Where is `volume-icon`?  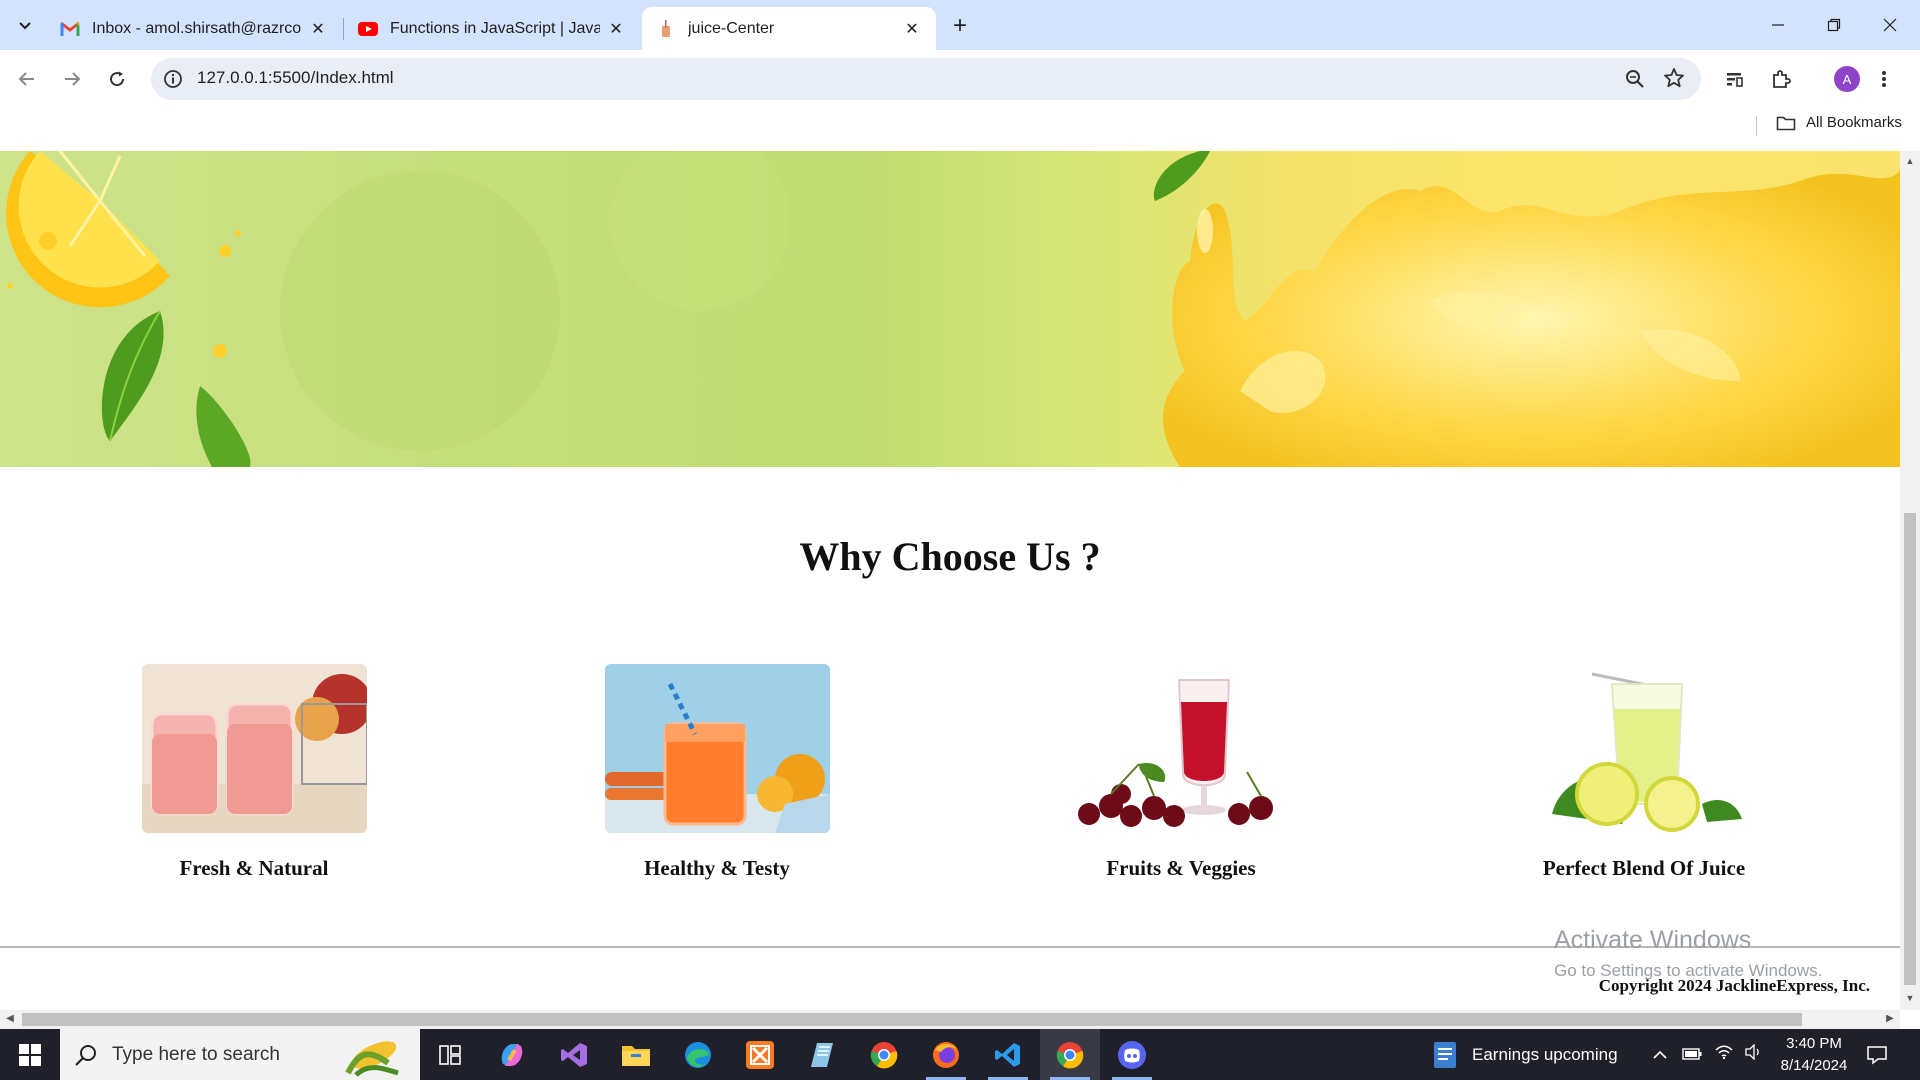
volume-icon is located at coordinates (1753, 1054).